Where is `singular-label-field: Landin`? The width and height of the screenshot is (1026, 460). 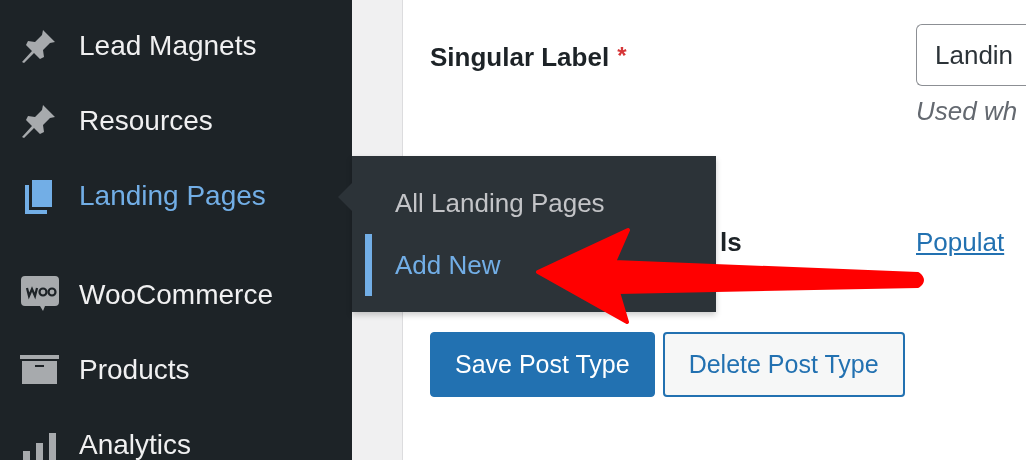 singular-label-field: Landin is located at coordinates (971, 55).